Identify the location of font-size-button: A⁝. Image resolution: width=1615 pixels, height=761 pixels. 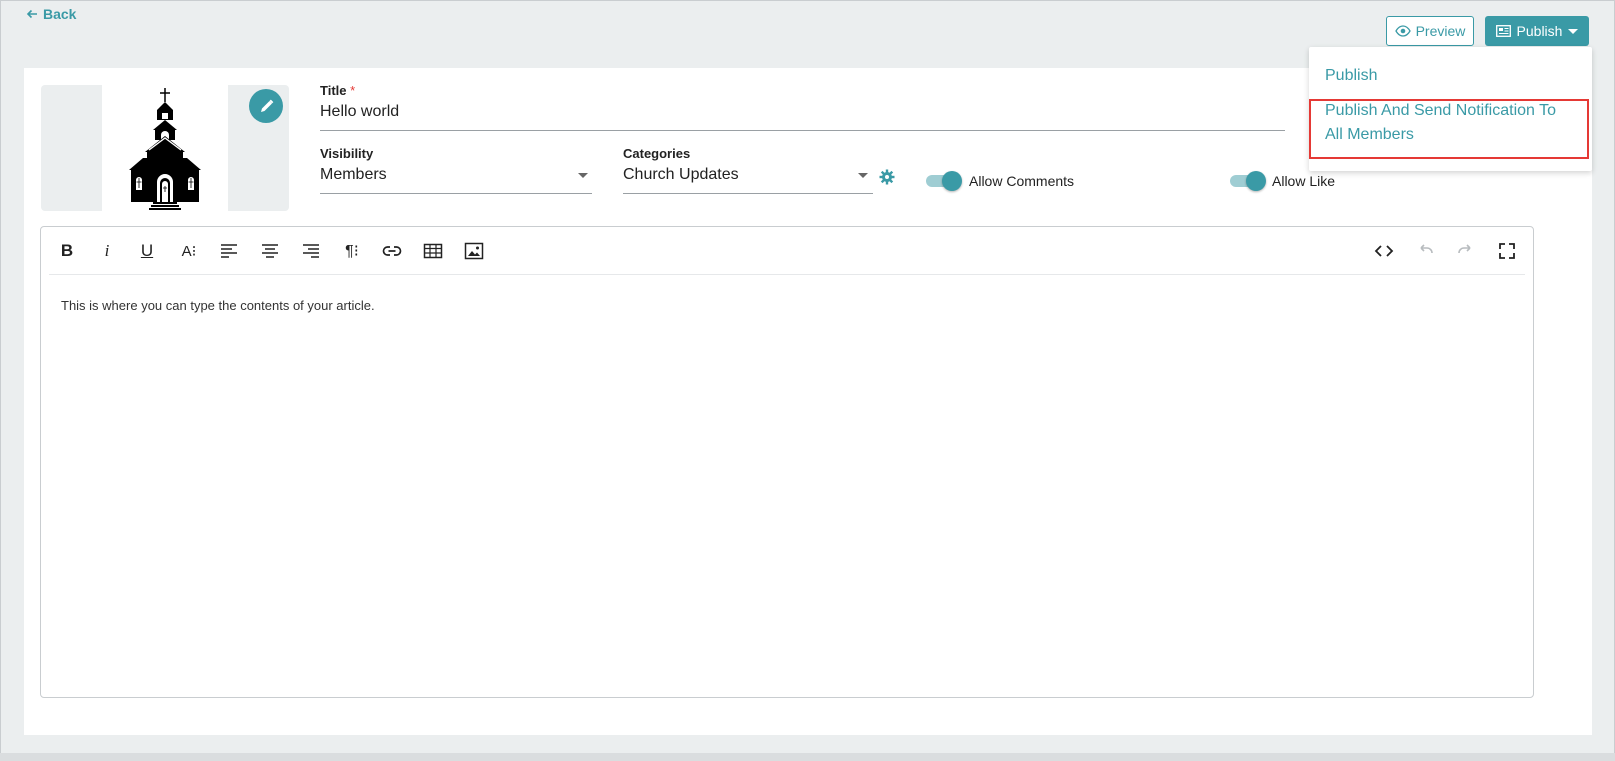
(189, 251).